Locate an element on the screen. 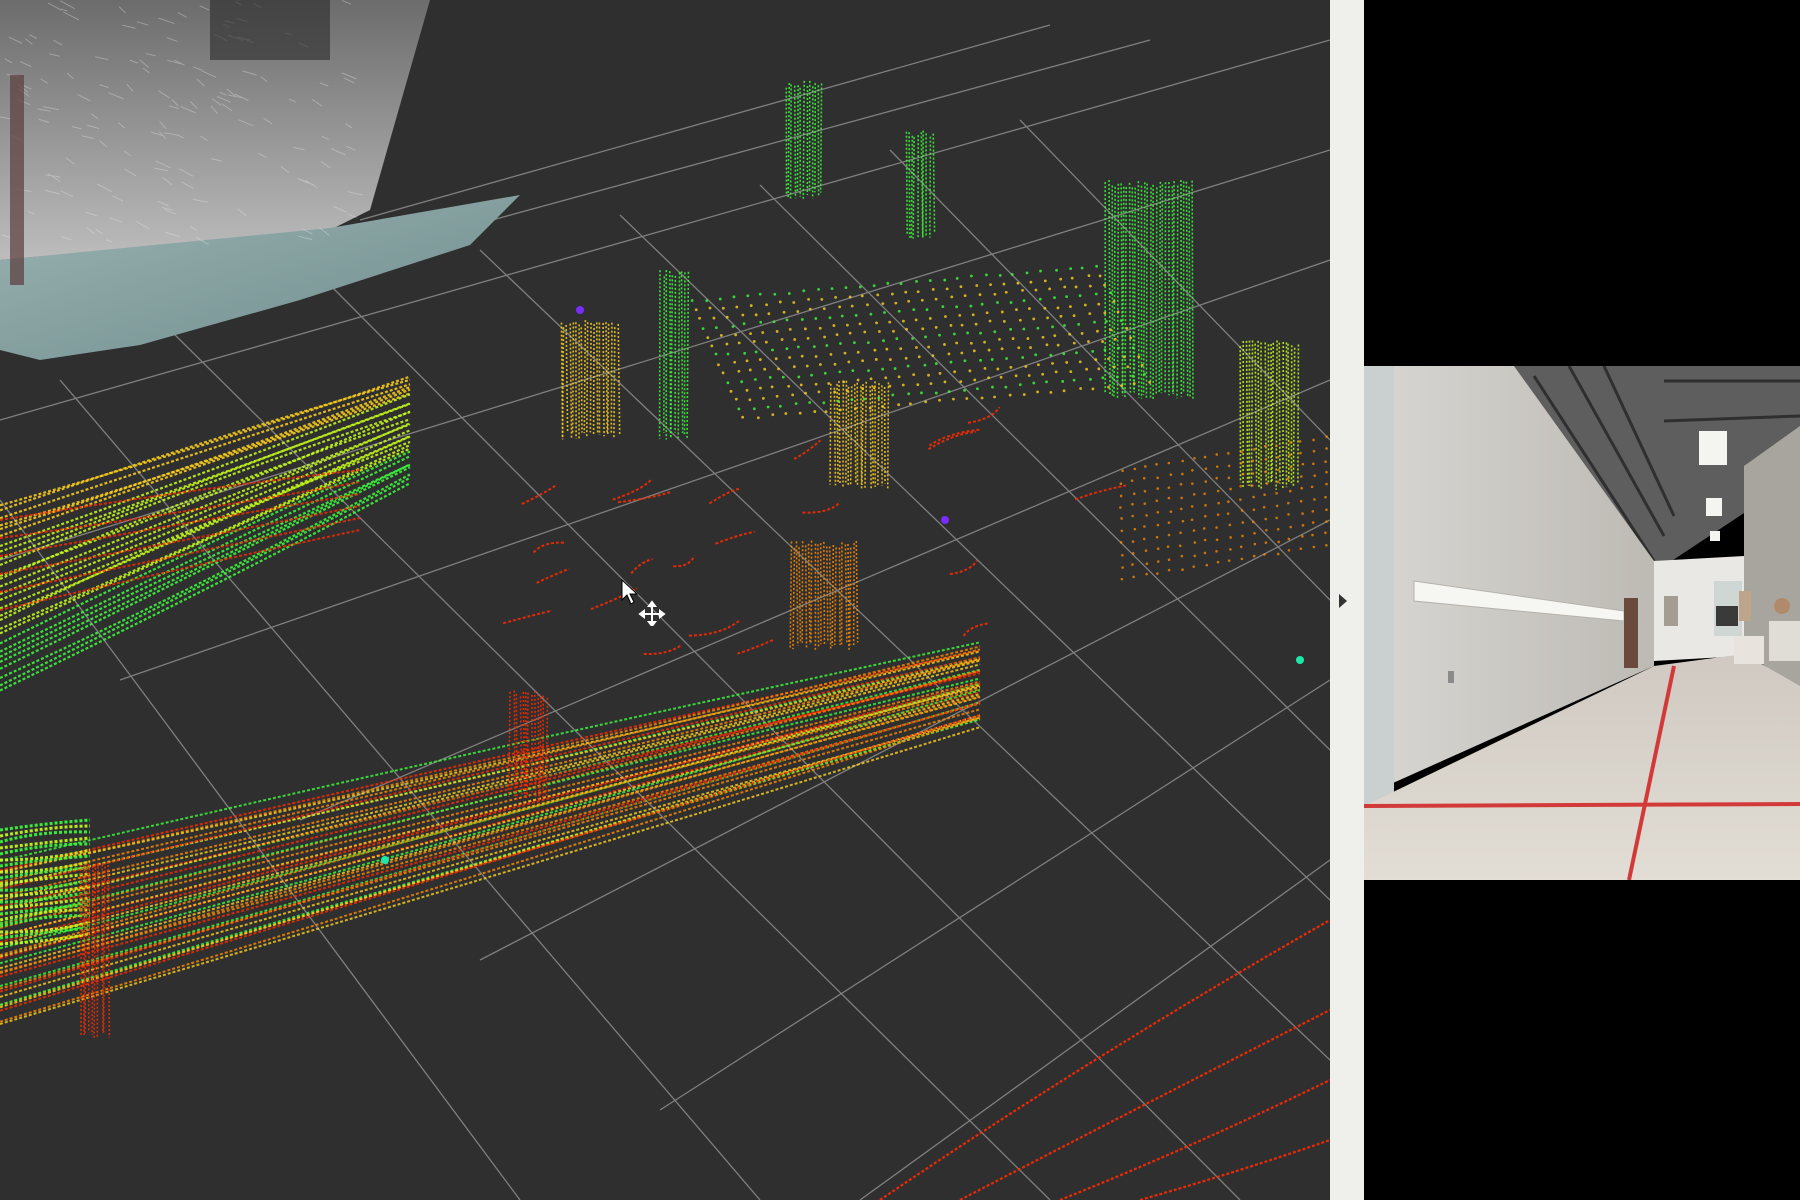 This screenshot has height=1200, width=1800. panel-splitter is located at coordinates (1347, 600).